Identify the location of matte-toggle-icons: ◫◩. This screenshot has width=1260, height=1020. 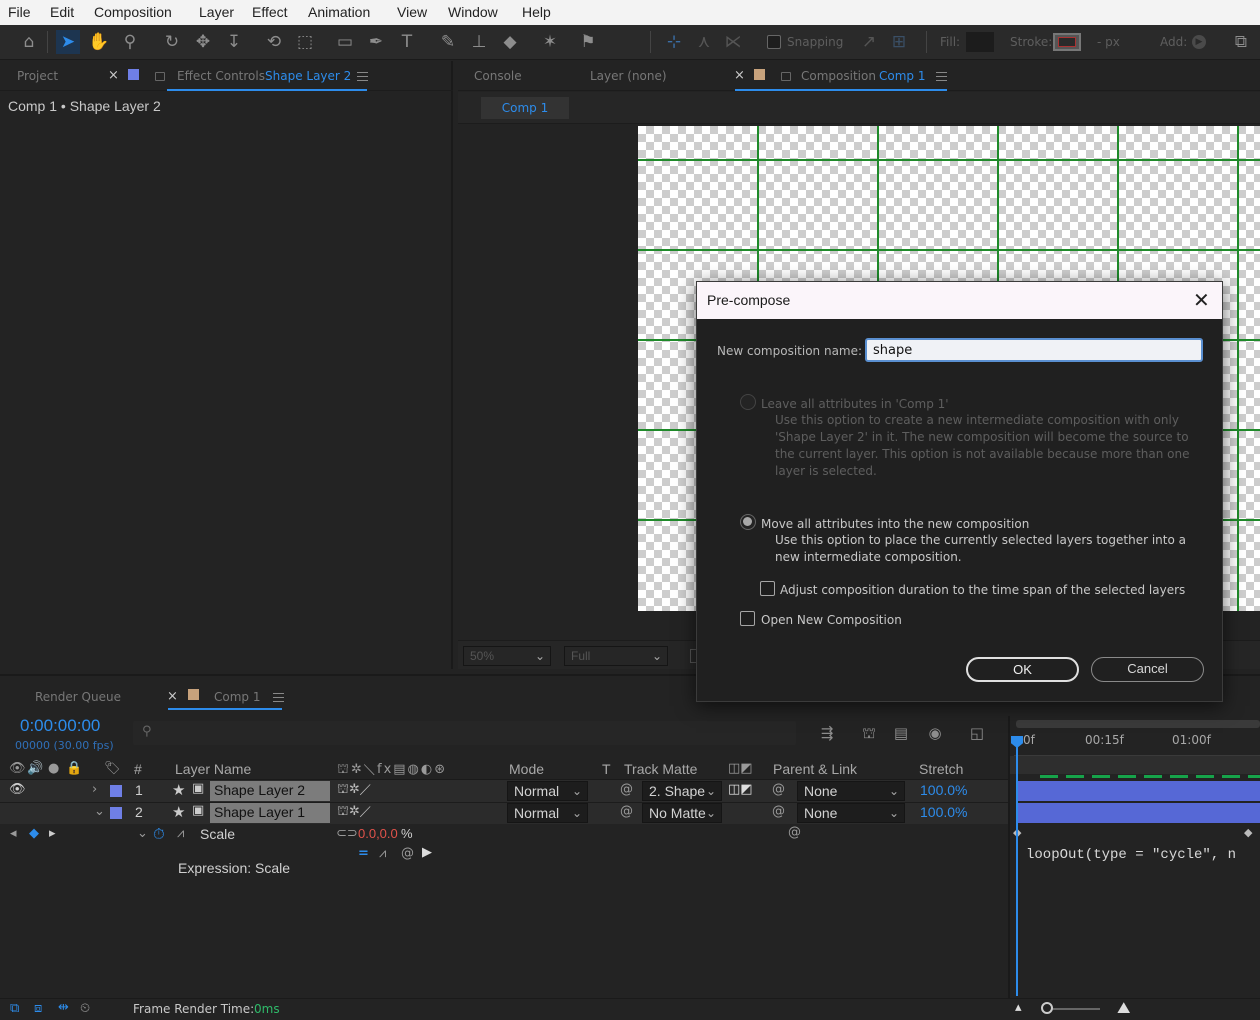
(740, 789).